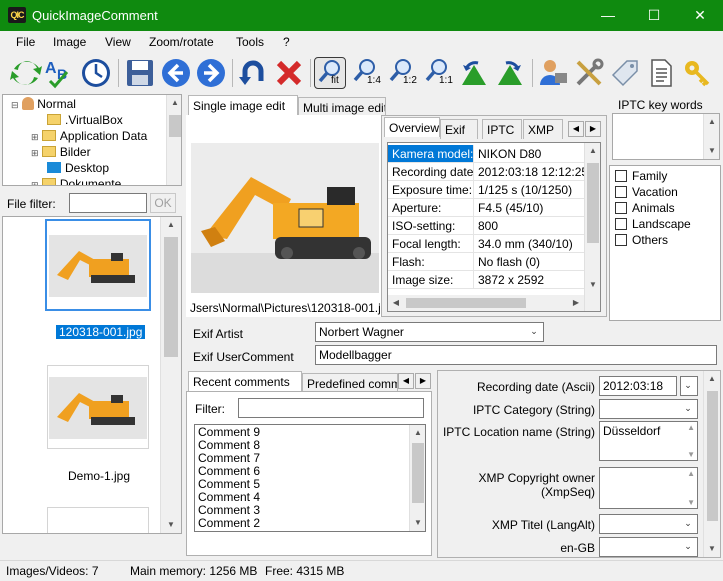 This screenshot has width=723, height=581. I want to click on document-icon, so click(661, 73).